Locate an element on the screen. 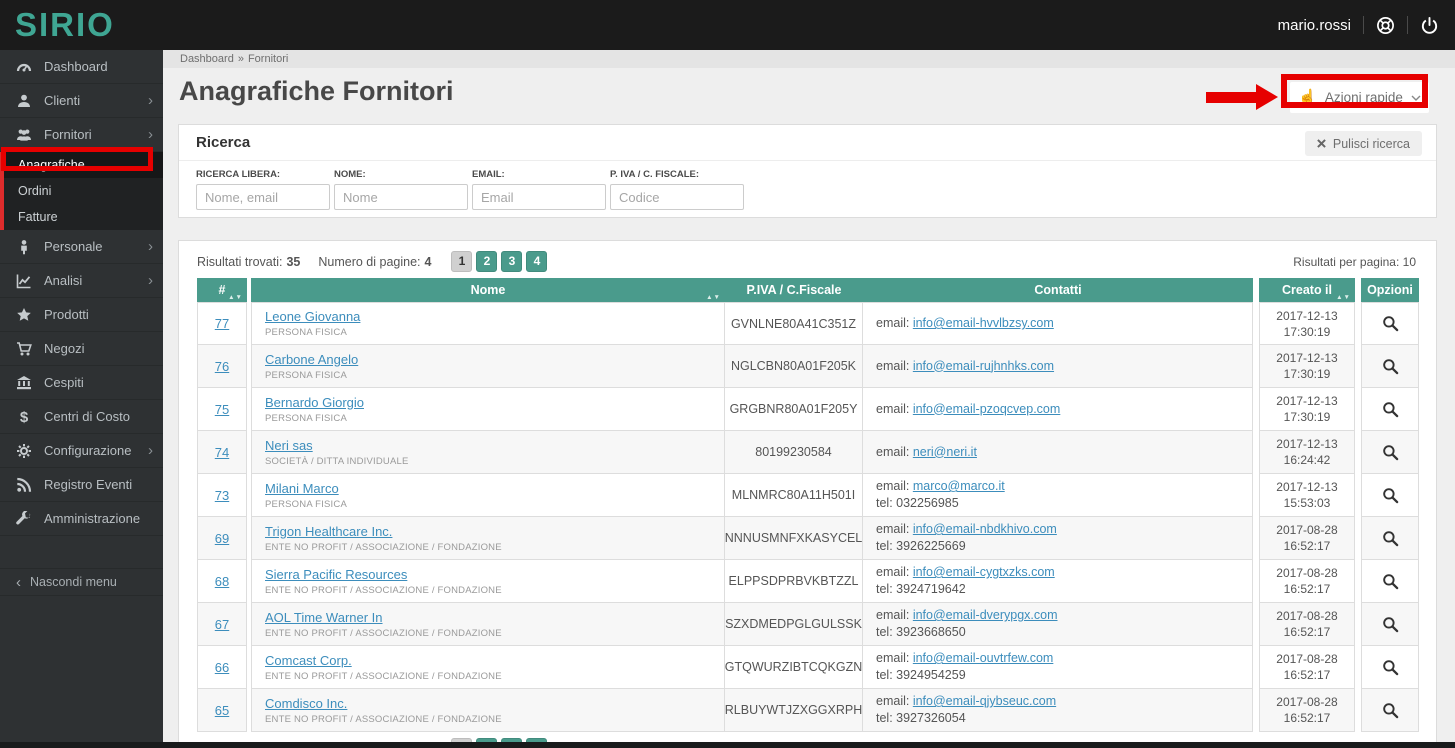 The width and height of the screenshot is (1455, 748). column-header-: # ▲▼ is located at coordinates (222, 290).